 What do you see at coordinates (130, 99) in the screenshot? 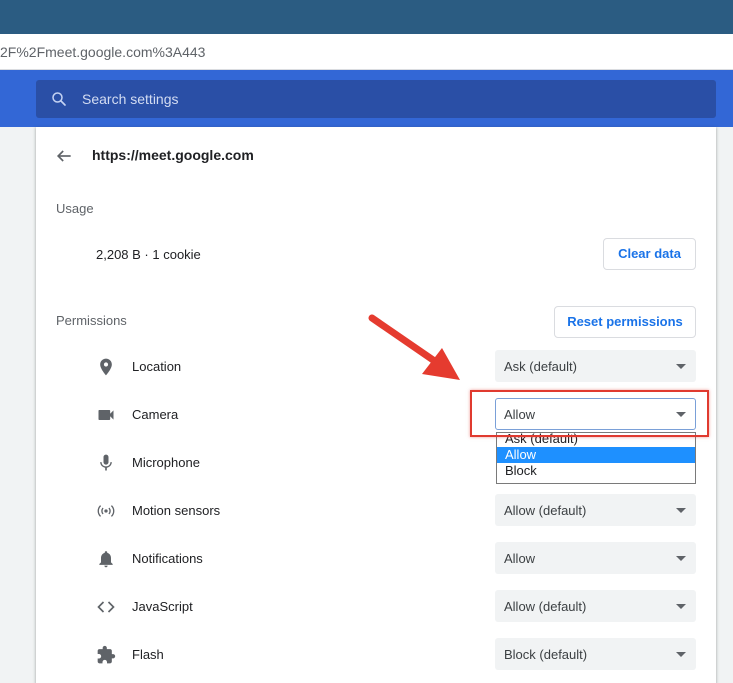
I see `search-placeholder: Search settings` at bounding box center [130, 99].